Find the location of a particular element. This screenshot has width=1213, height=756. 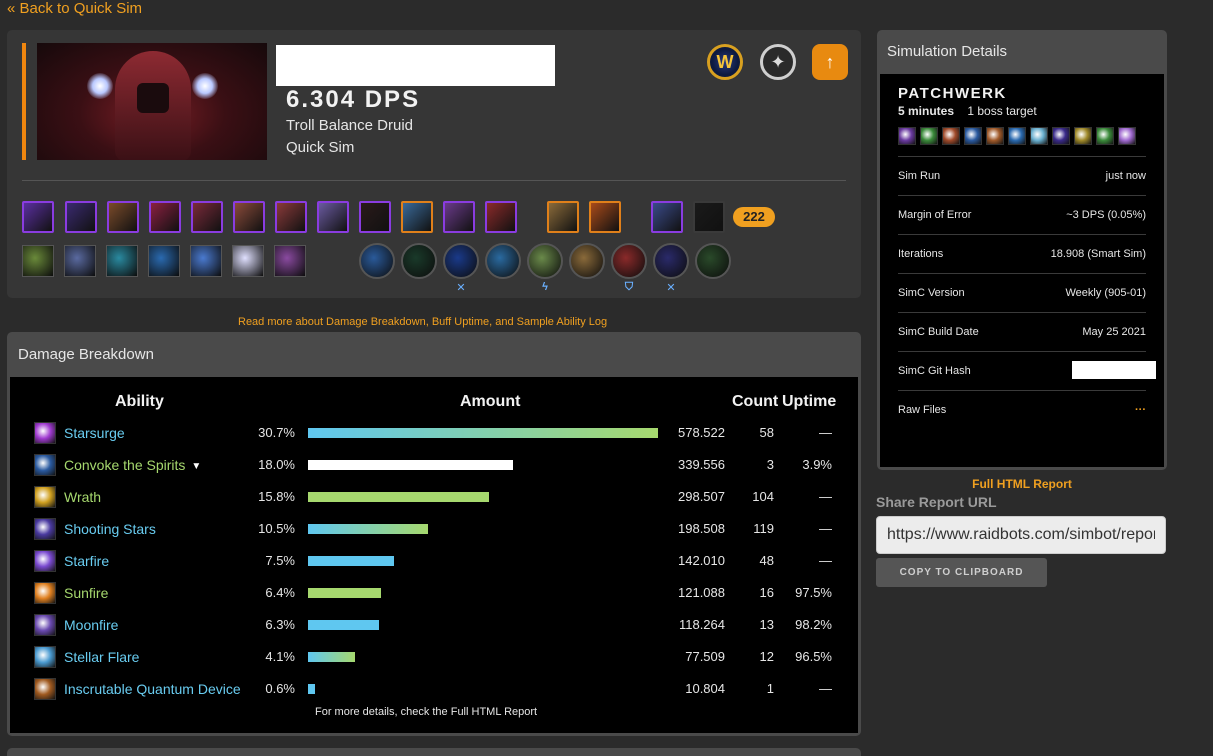

ability-name-text: Convoke the Spirits is located at coordinates (125, 465).